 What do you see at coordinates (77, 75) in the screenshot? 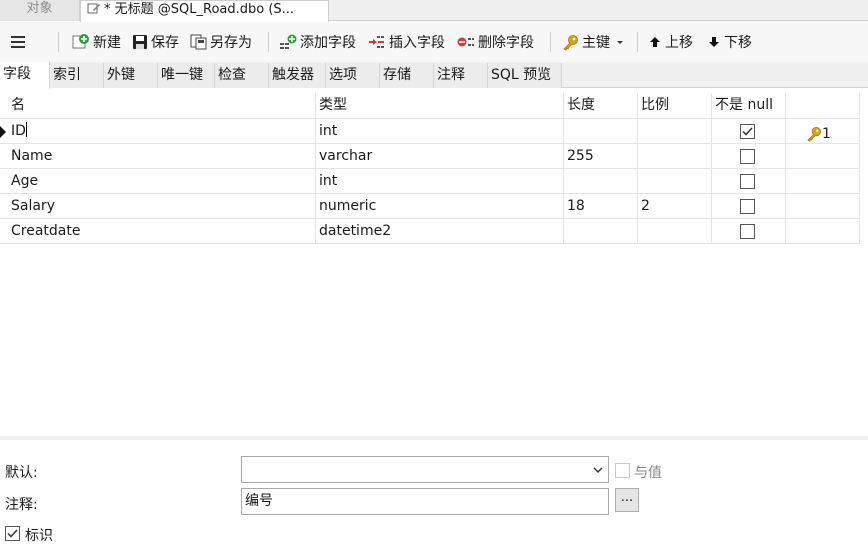
I see `tab-indexes: 索引` at bounding box center [77, 75].